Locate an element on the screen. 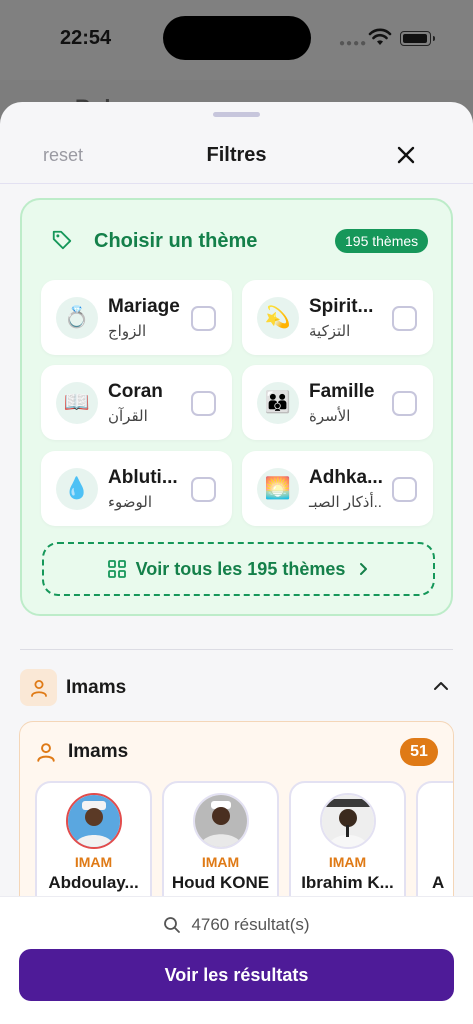  theme-arabic-label: أذكار الصبـ.. is located at coordinates (345, 502).